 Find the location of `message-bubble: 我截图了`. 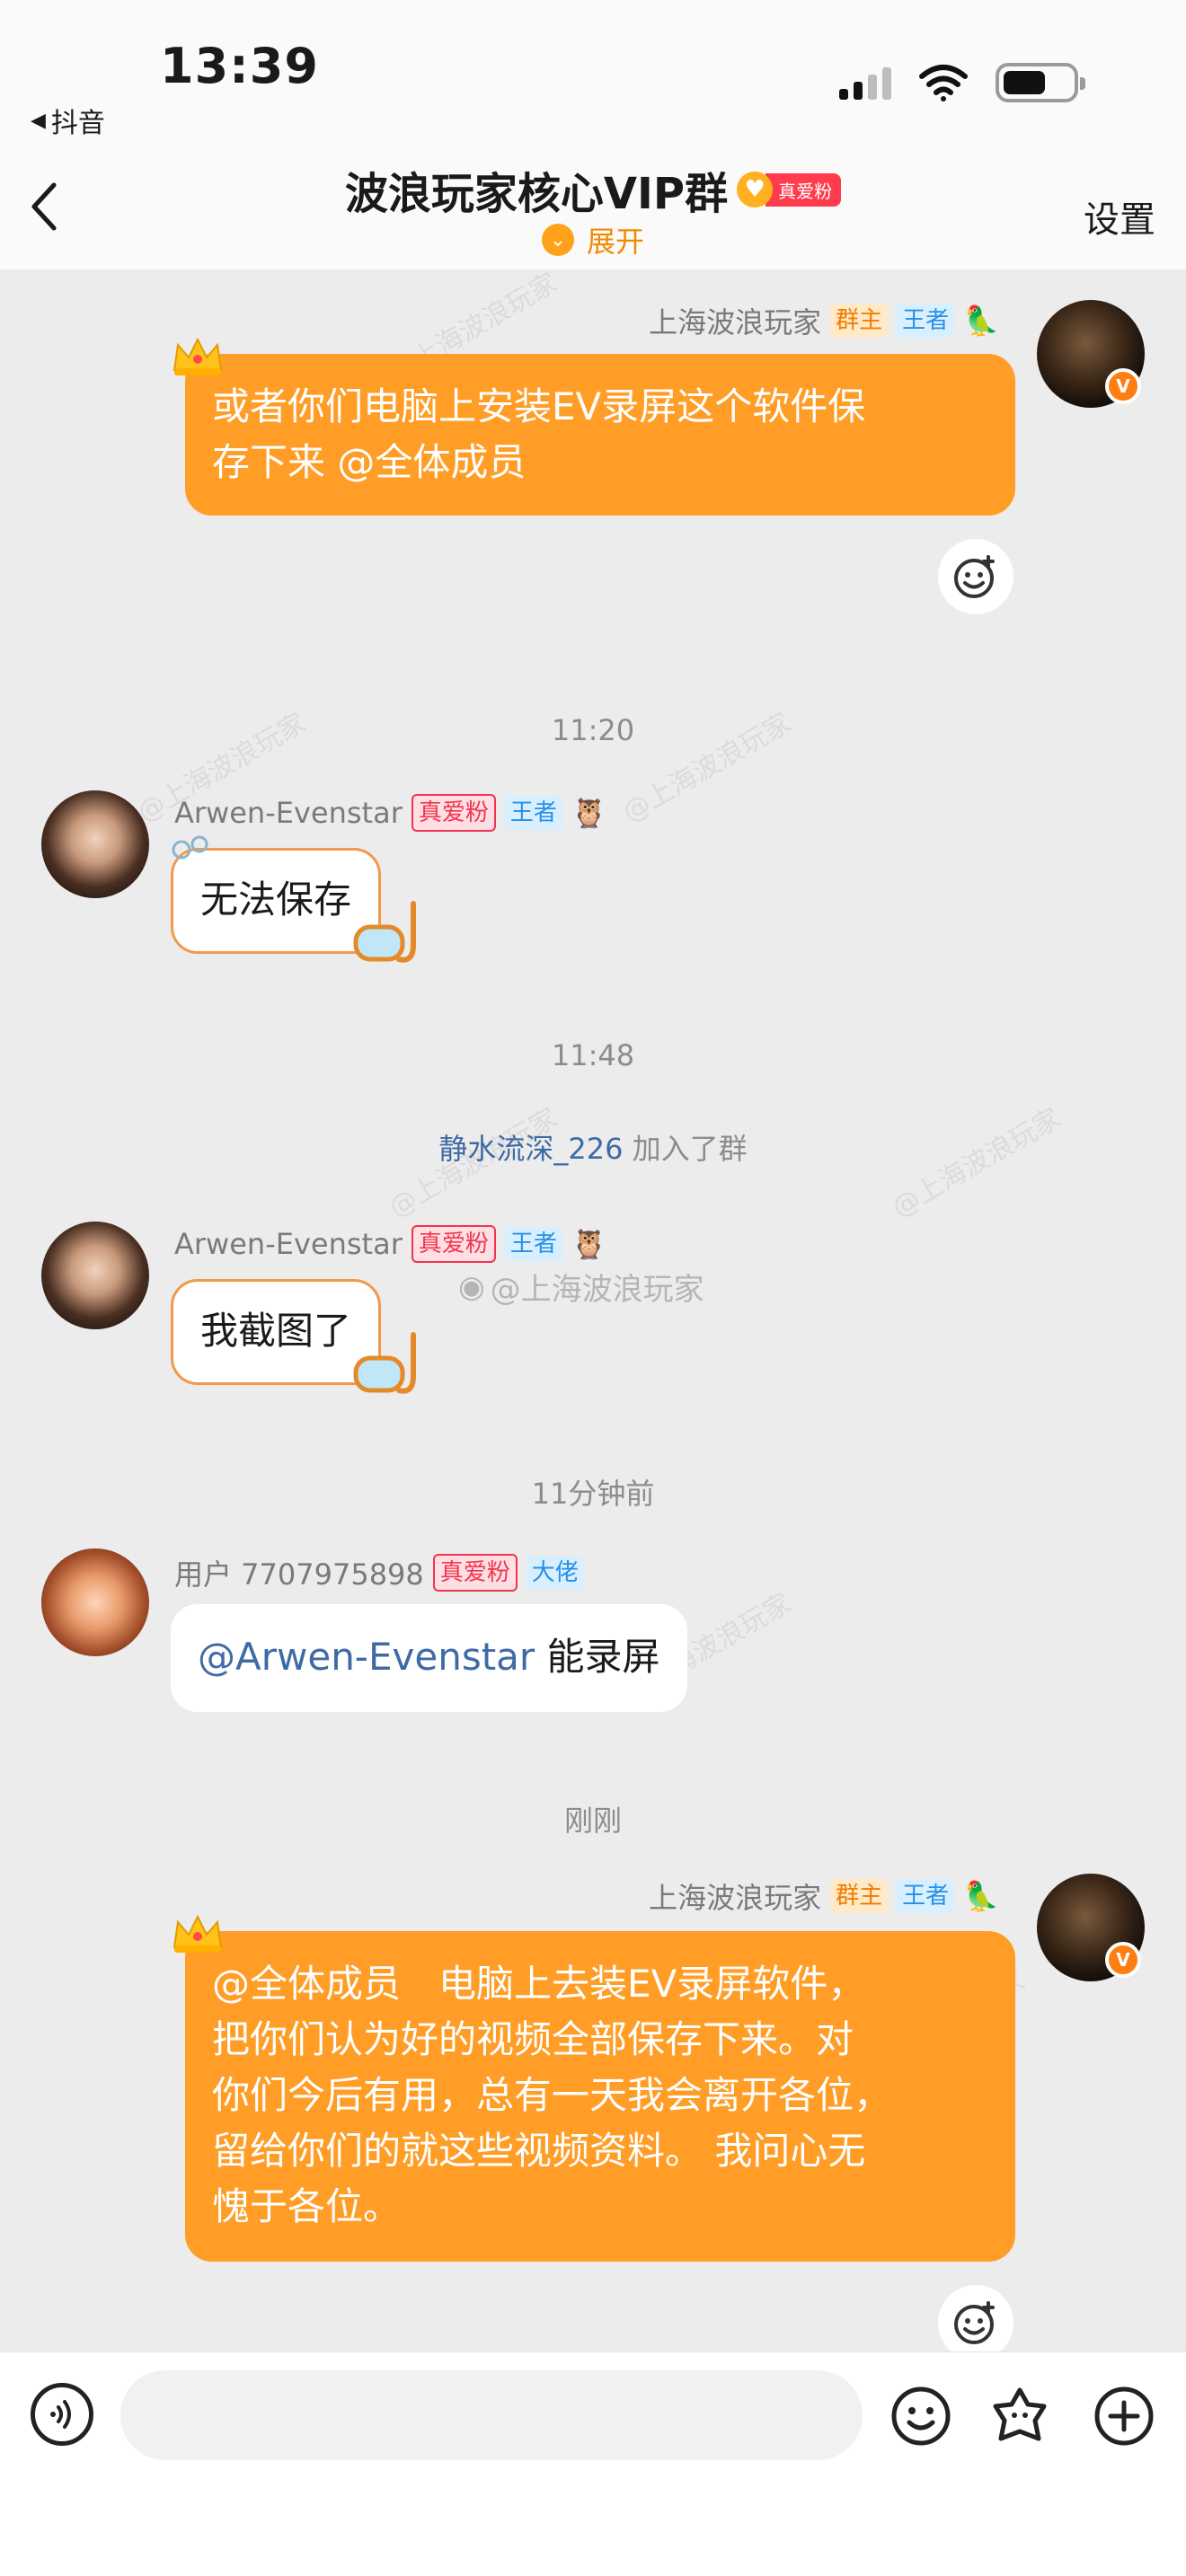

message-bubble: 我截图了 is located at coordinates (276, 1332).